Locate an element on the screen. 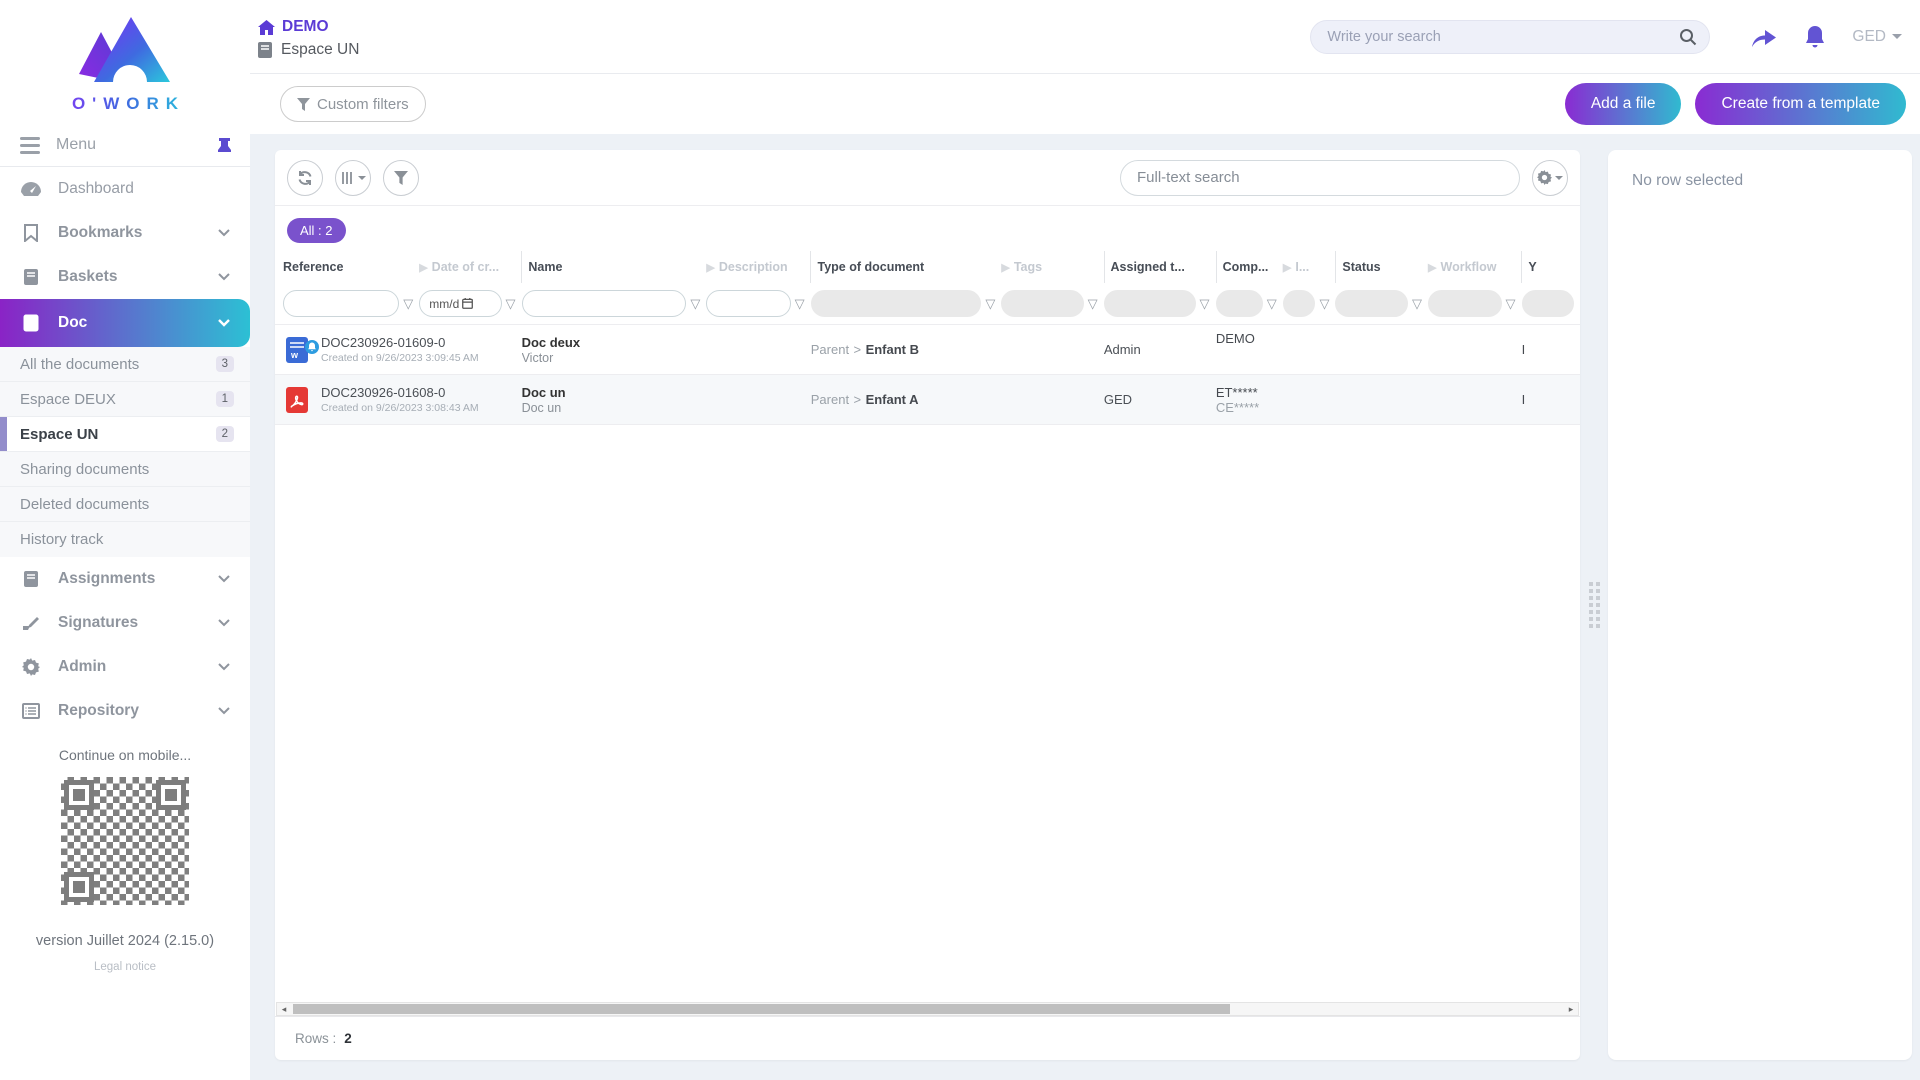 The height and width of the screenshot is (1080, 1920). sidebar-item-label: Admin is located at coordinates (82, 666).